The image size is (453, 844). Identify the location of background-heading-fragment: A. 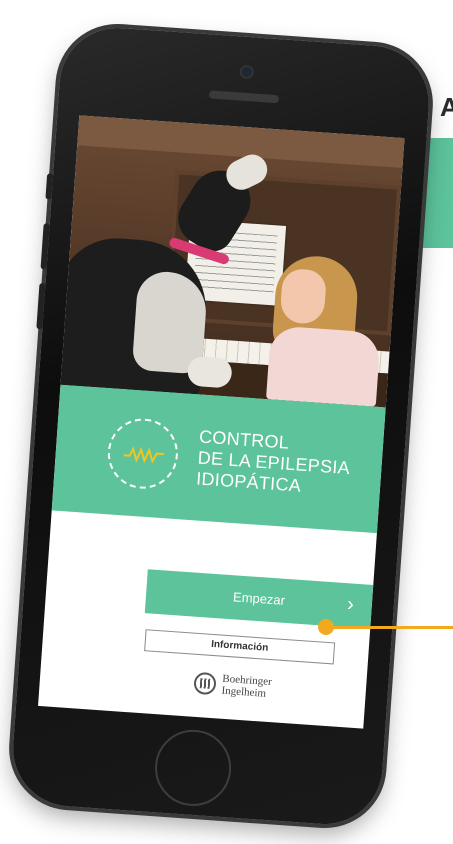
(446, 107).